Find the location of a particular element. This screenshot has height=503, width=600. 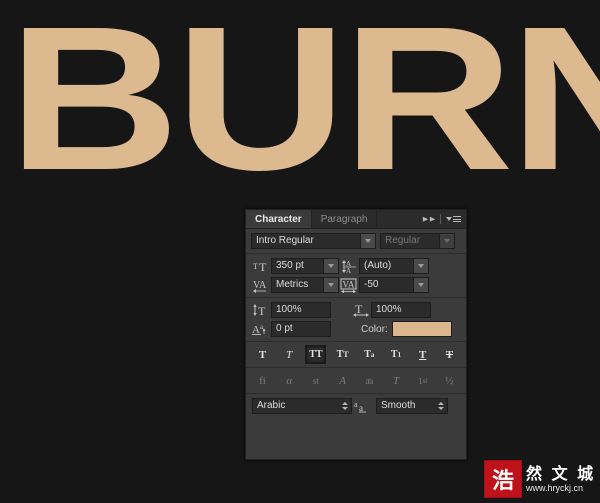

horizontal-scale-icon: T is located at coordinates (361, 310).